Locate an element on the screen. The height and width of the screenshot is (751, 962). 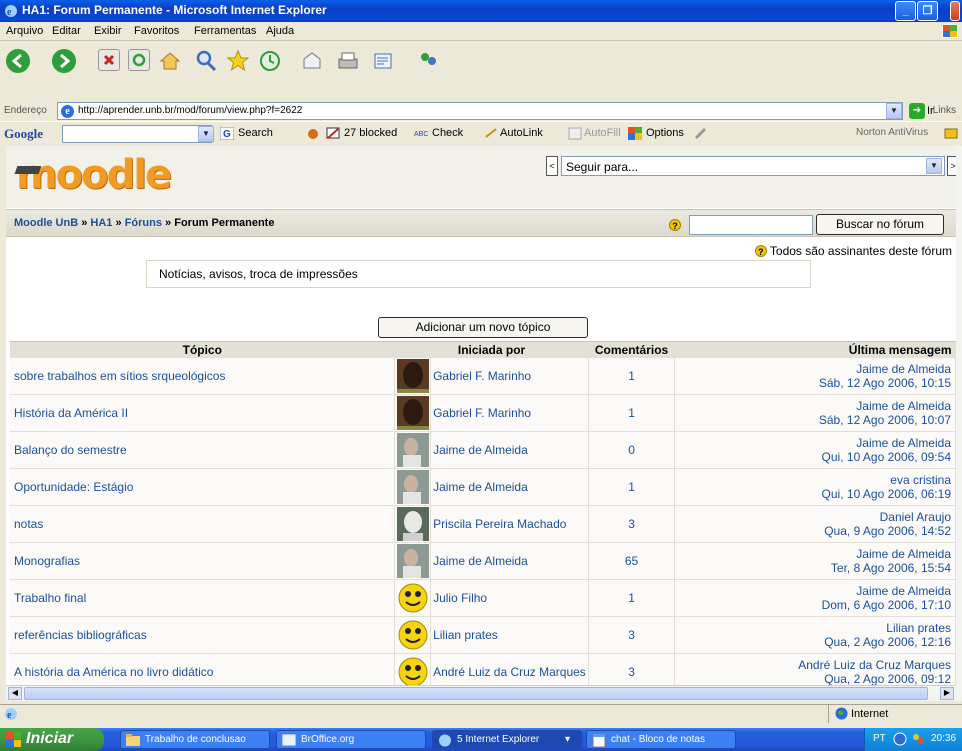
language-indicator: PT is located at coordinates (879, 738).